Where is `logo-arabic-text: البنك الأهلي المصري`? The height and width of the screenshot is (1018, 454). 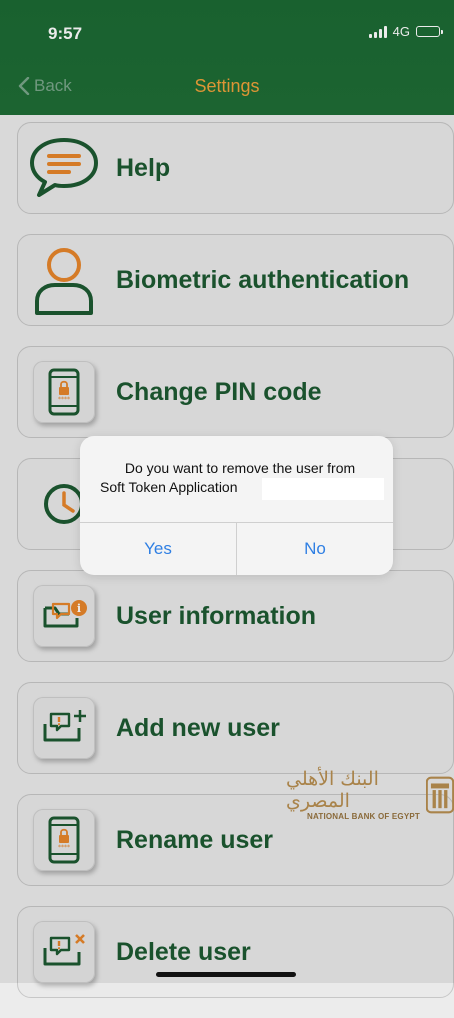
logo-arabic-text: البنك الأهلي المصري is located at coordinates (332, 790).